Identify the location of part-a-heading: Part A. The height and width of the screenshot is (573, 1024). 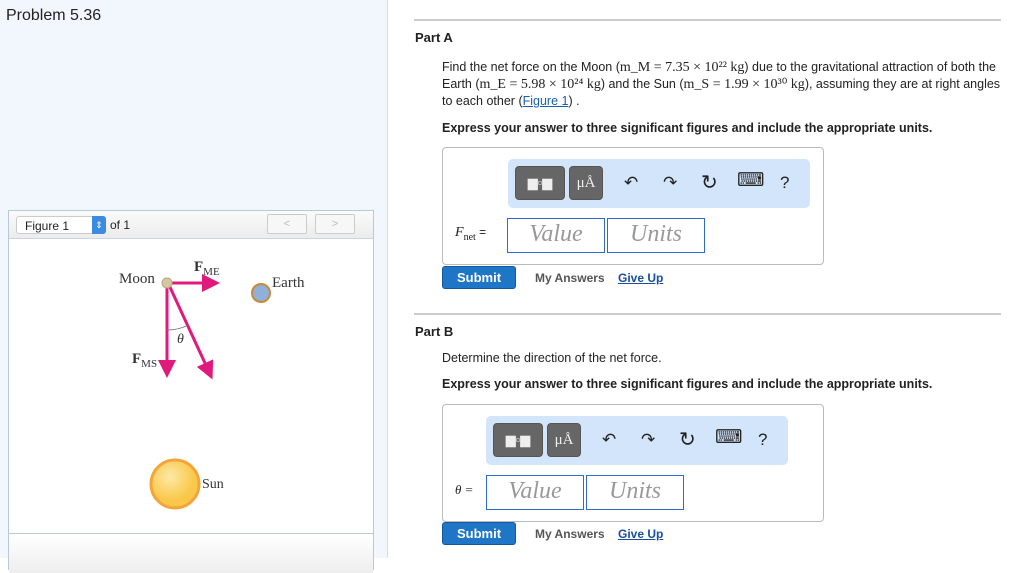
(434, 37).